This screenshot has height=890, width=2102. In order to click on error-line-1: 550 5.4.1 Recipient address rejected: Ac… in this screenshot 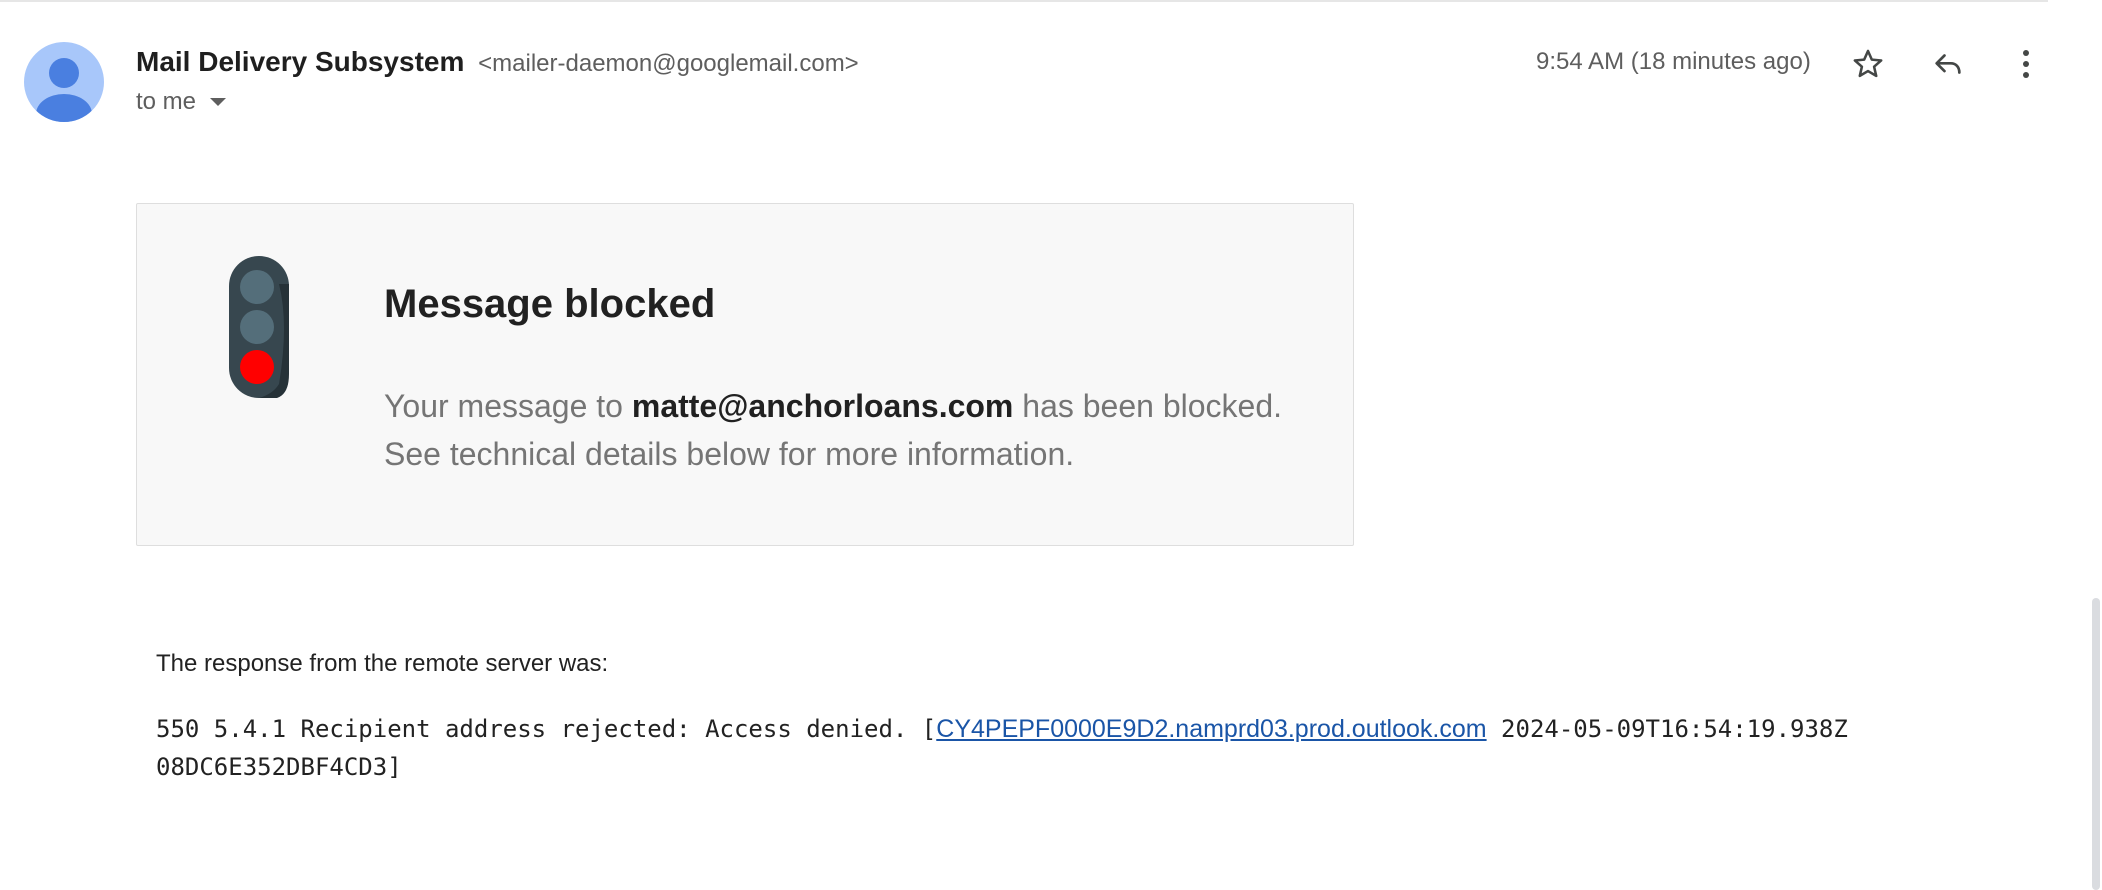, I will do `click(1056, 729)`.